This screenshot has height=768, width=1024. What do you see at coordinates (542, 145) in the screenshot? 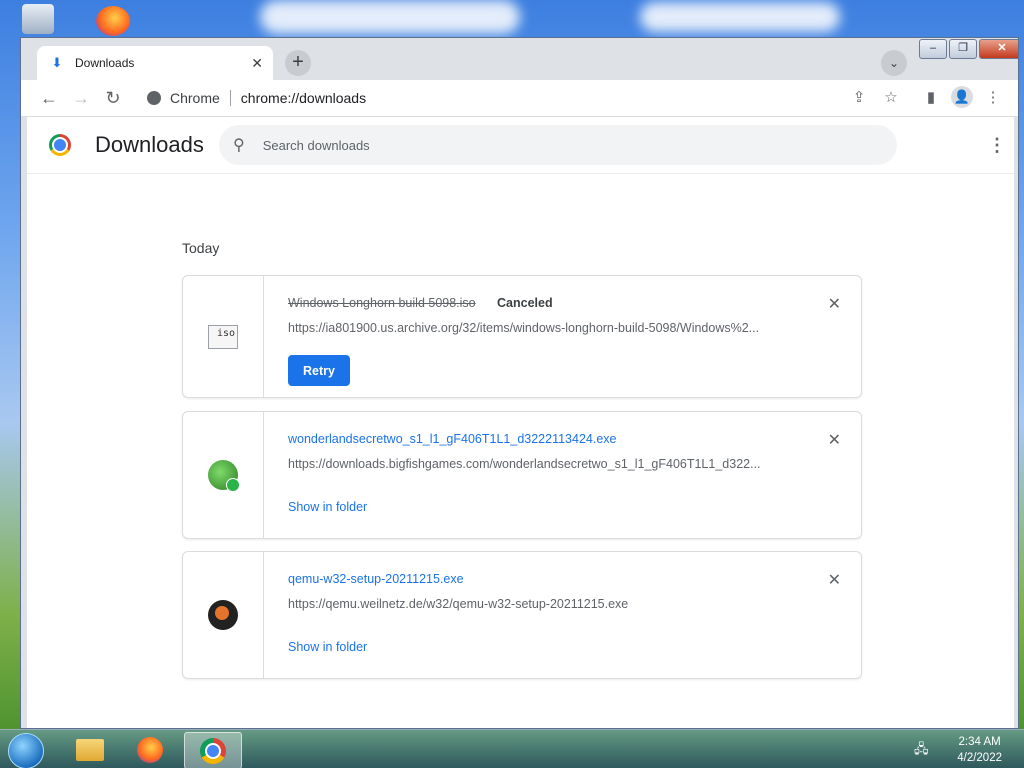
I see `search-input` at bounding box center [542, 145].